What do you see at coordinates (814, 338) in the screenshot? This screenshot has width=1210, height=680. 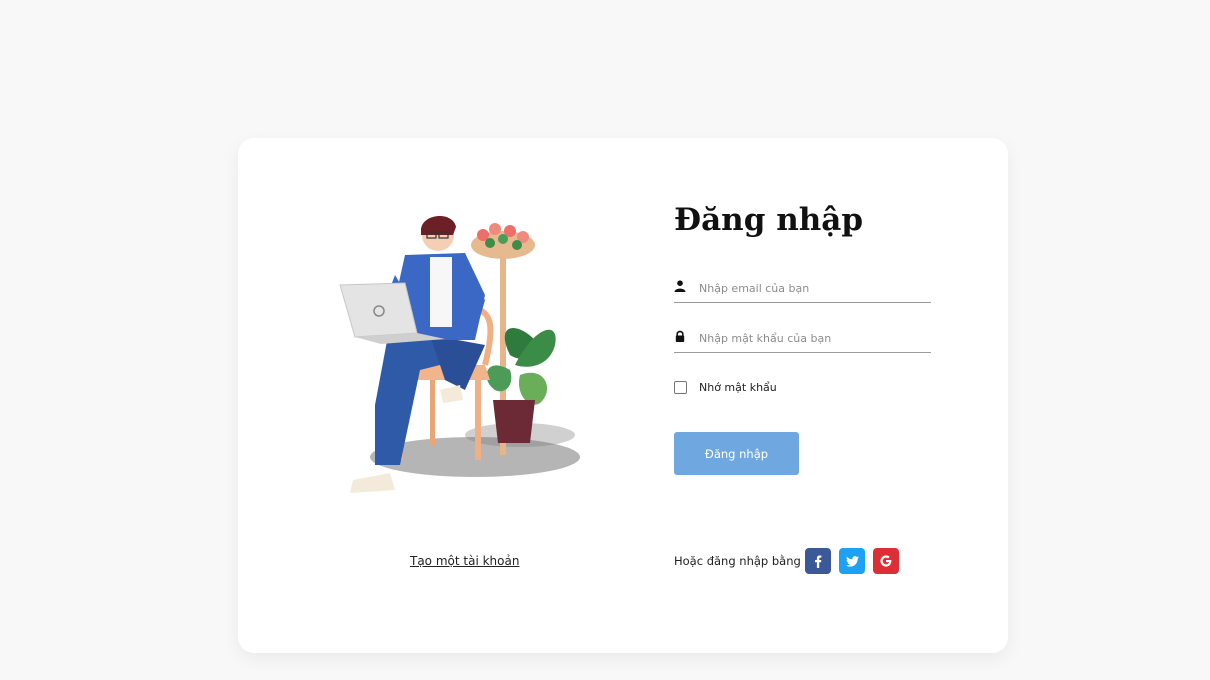 I see `password-input` at bounding box center [814, 338].